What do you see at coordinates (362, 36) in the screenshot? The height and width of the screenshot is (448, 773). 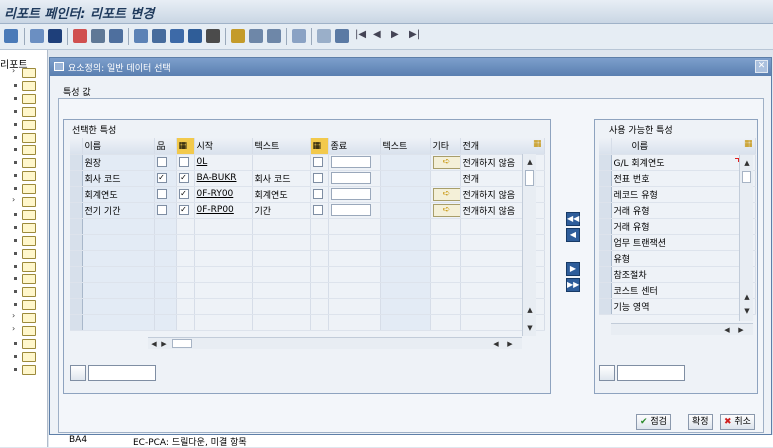 I see `first-page-icon: |◀` at bounding box center [362, 36].